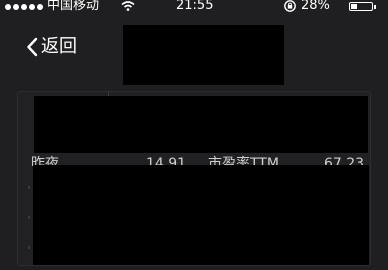 The width and height of the screenshot is (388, 270). What do you see at coordinates (59, 46) in the screenshot?
I see `back-label: 返回` at bounding box center [59, 46].